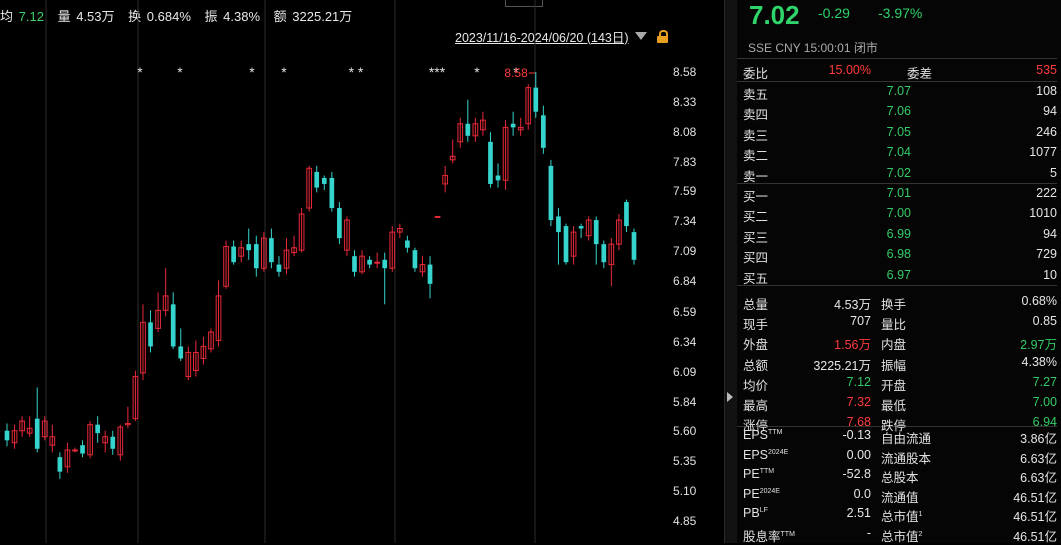 The width and height of the screenshot is (1061, 545). I want to click on fund-value: 6.63亿, so click(1038, 478).